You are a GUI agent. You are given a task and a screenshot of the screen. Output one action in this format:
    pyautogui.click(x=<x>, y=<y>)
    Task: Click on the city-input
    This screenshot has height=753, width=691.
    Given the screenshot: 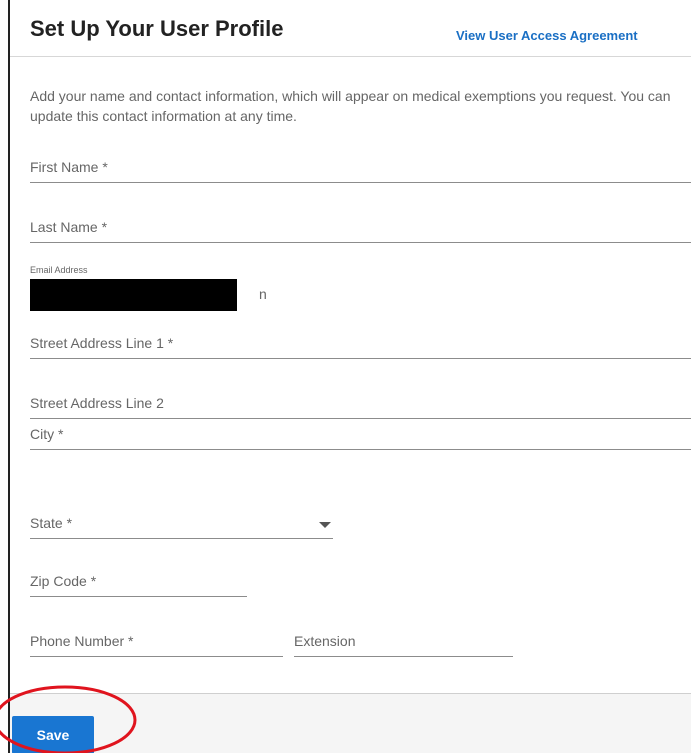 What is the action you would take?
    pyautogui.click(x=360, y=434)
    